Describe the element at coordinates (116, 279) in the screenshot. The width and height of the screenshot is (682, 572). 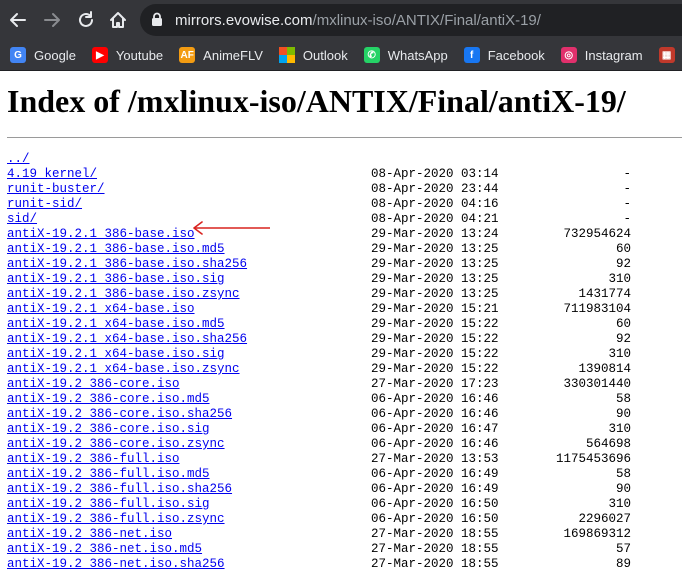
I see `file-link: antiX-19.2.1_386-base.iso.sig` at that location.